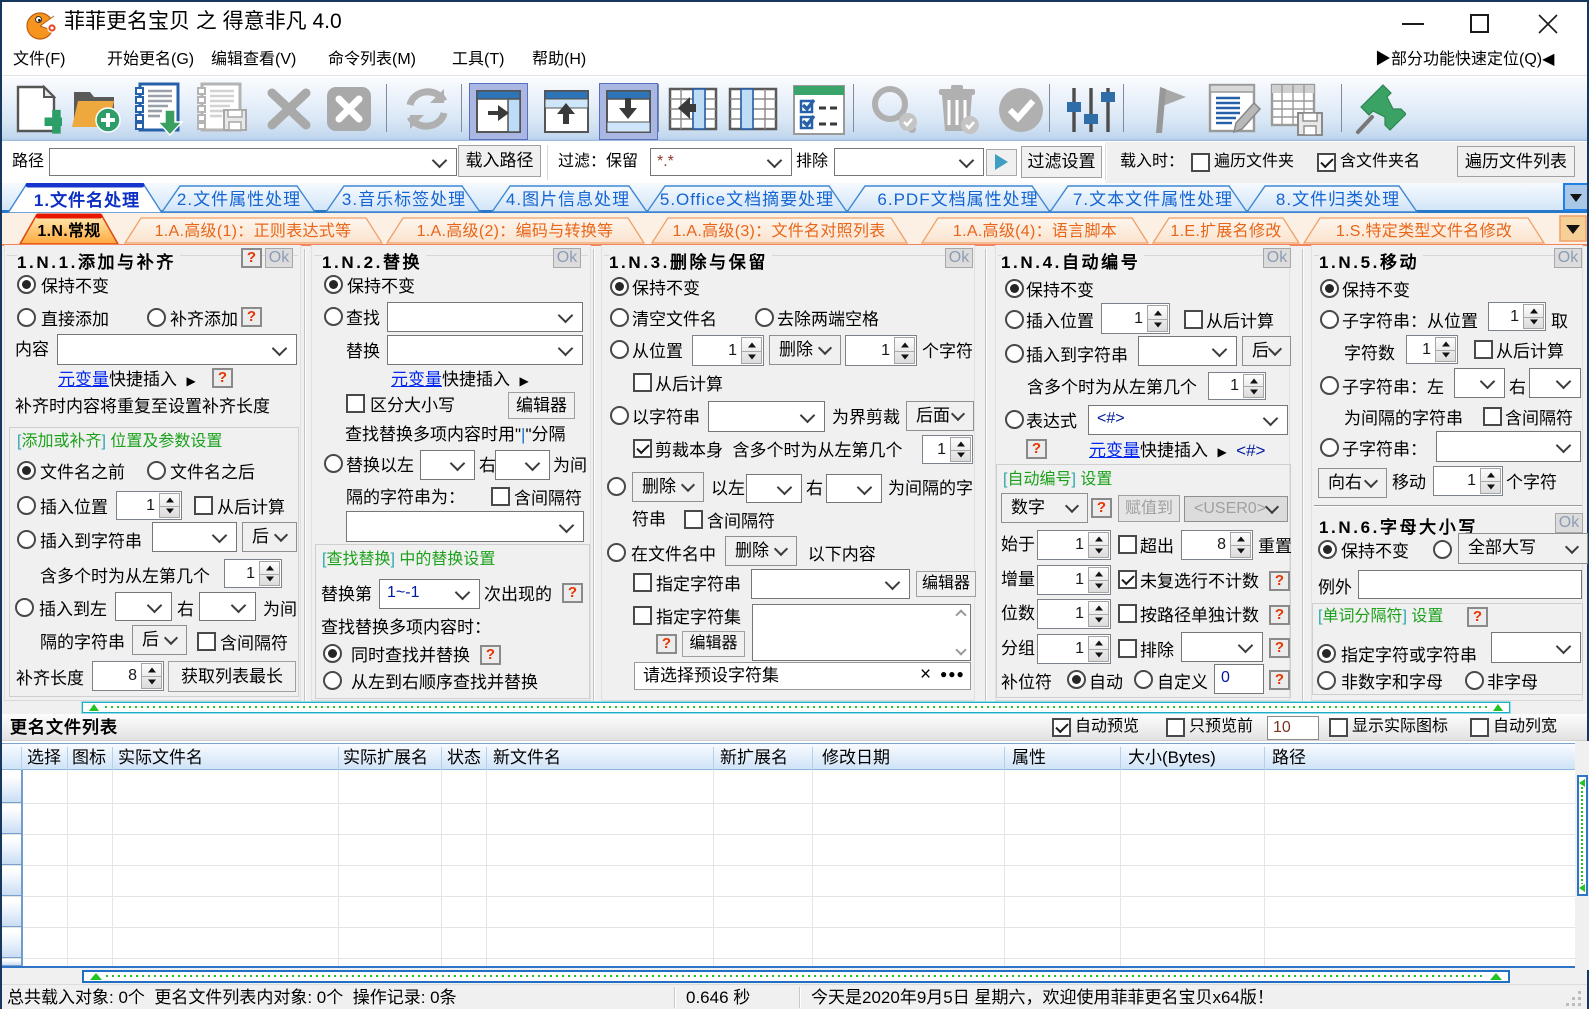 The width and height of the screenshot is (1589, 1012). Describe the element at coordinates (1153, 199) in the screenshot. I see `svg-text: 7.文本文件属性处理` at that location.